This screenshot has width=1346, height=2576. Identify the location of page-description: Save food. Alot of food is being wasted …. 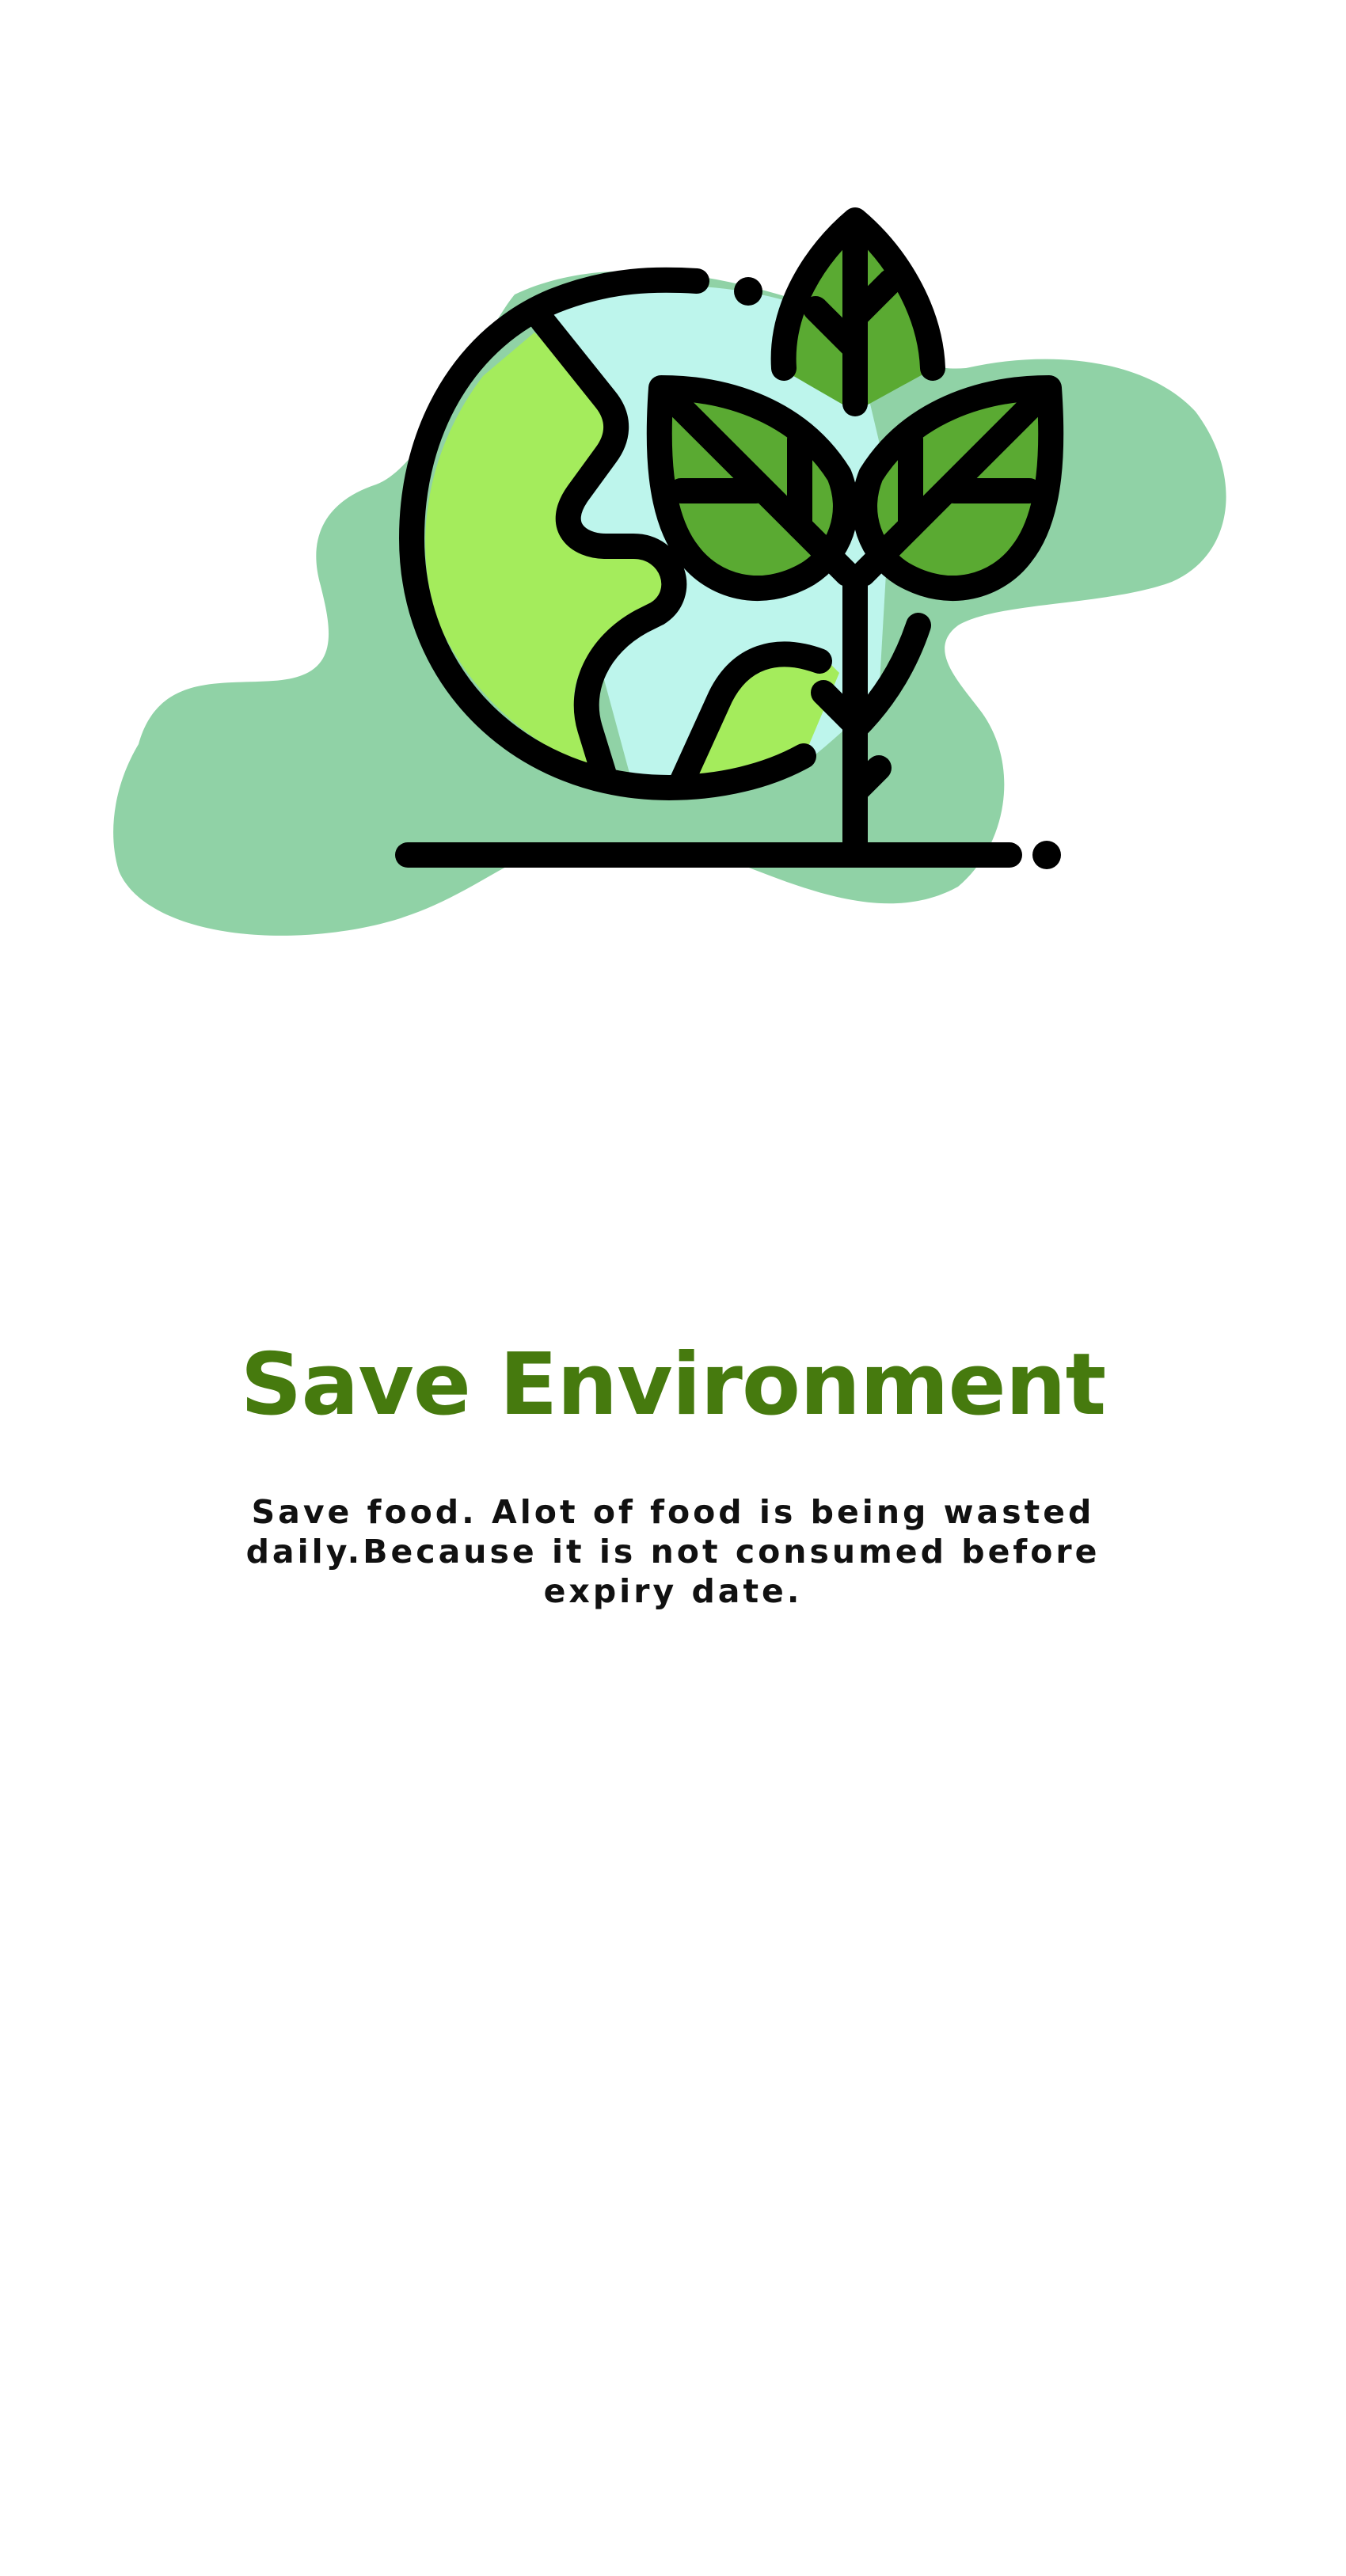
(673, 1552).